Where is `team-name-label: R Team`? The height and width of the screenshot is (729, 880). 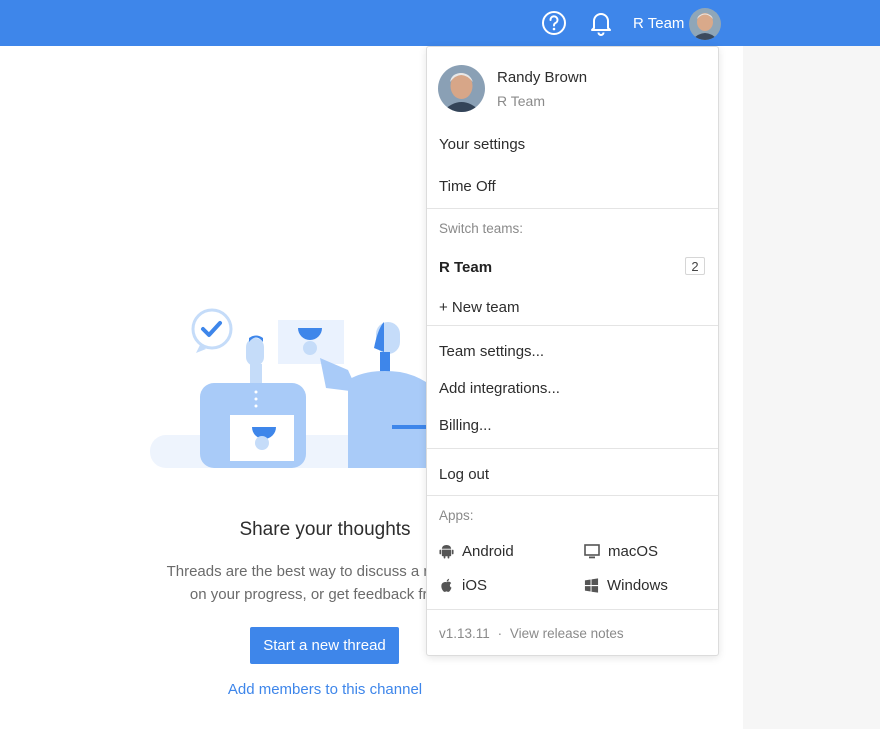 team-name-label: R Team is located at coordinates (658, 23).